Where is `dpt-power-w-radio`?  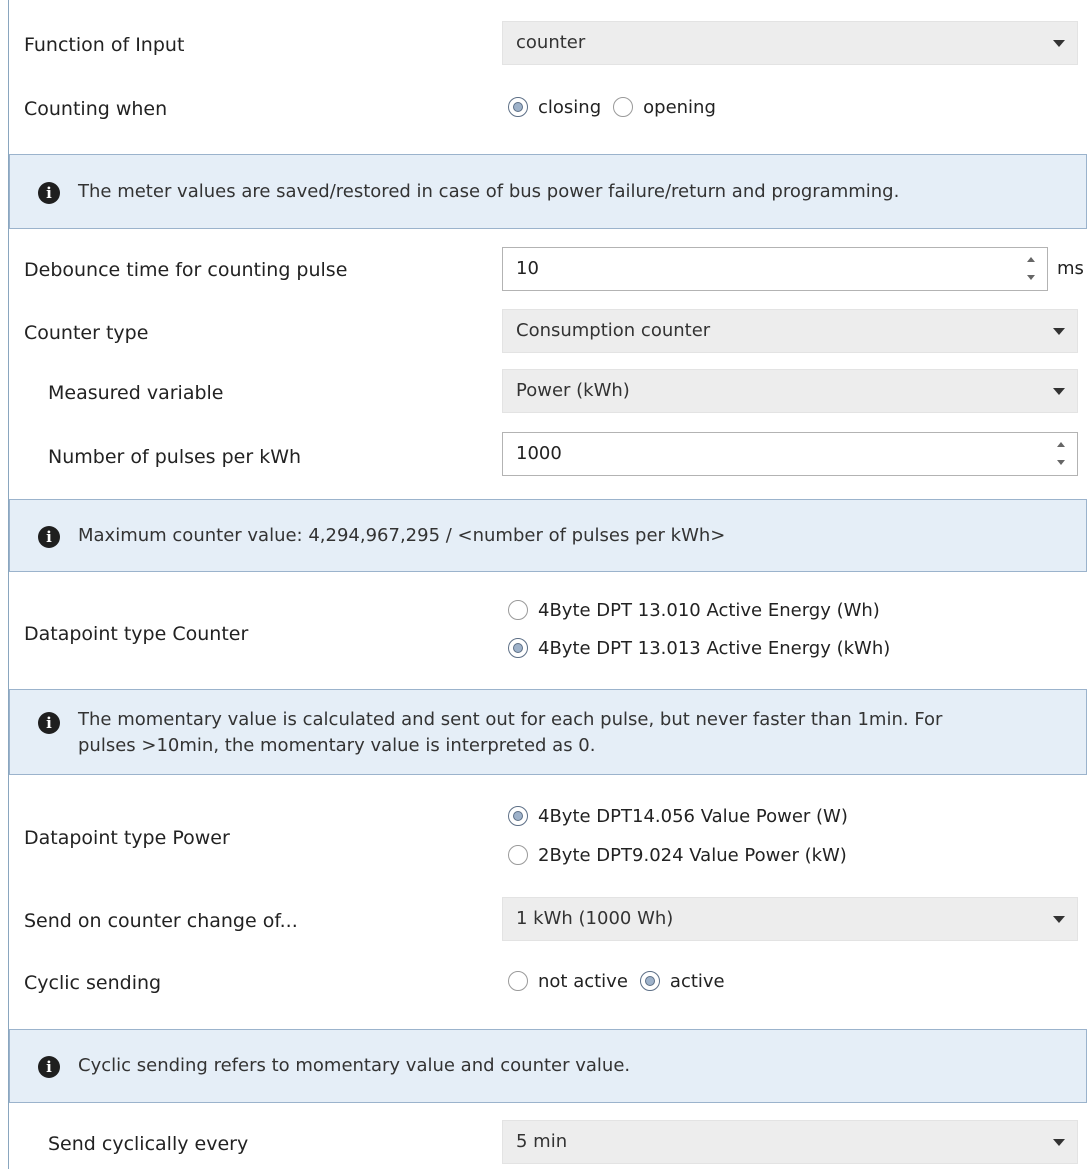
dpt-power-w-radio is located at coordinates (518, 816).